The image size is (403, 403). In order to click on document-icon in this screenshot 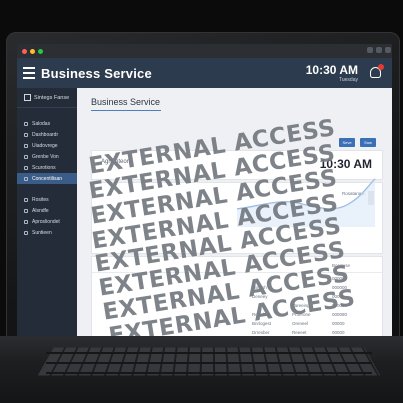, I will do `click(26, 178)`.